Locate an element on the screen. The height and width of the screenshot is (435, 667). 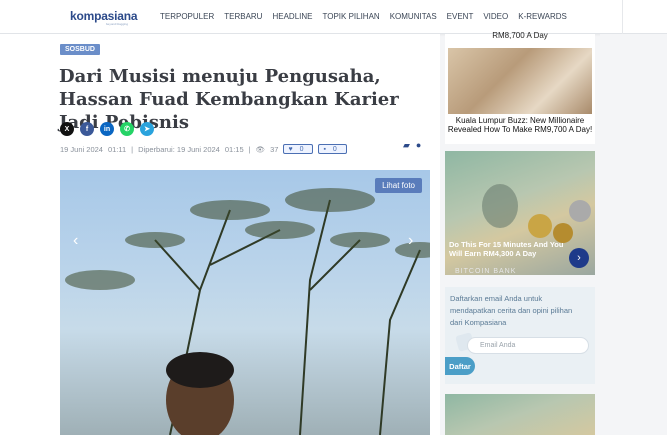
nav-item-terbaru: TERBARU is located at coordinates (243, 16).